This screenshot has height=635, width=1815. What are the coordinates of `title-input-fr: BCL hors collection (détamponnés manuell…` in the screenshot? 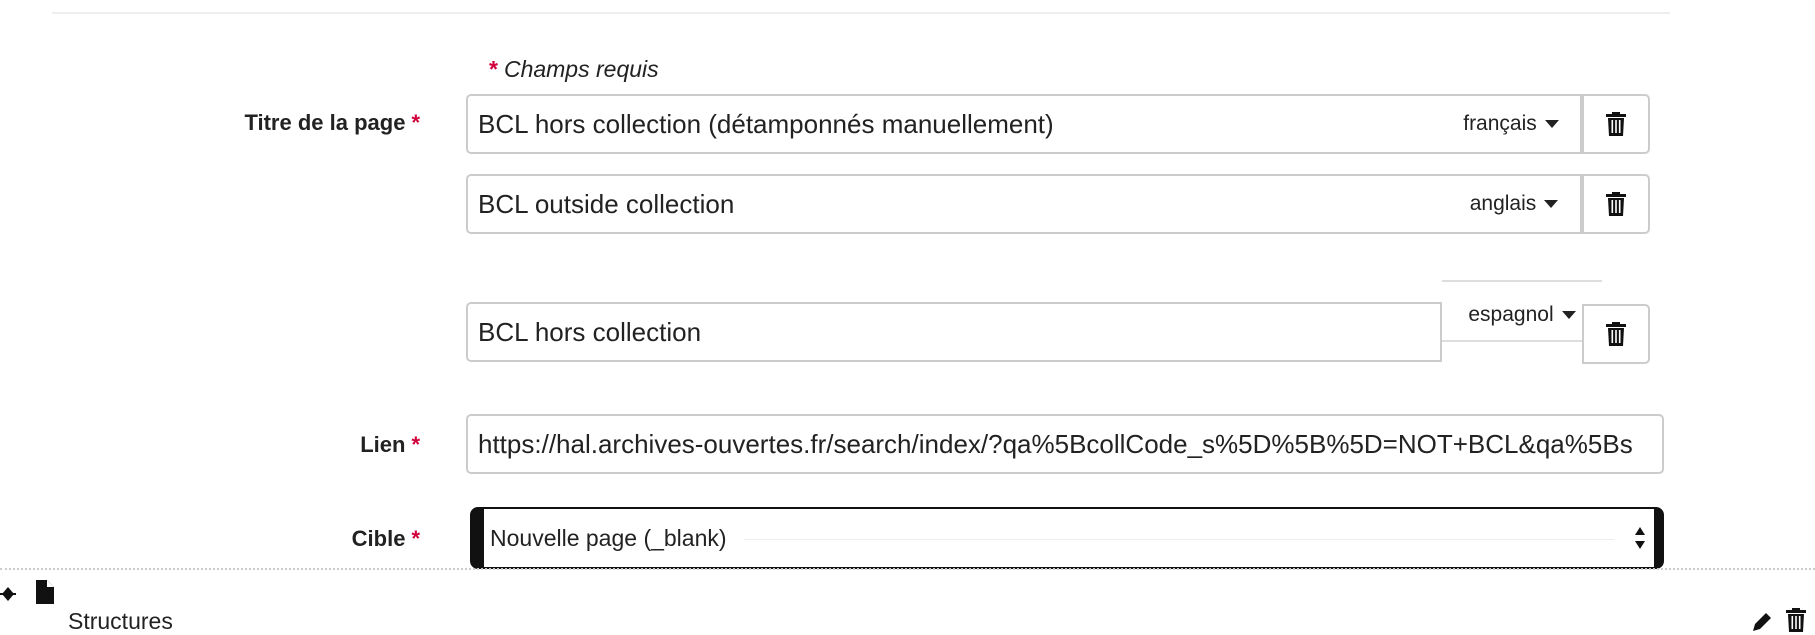 It's located at (955, 124).